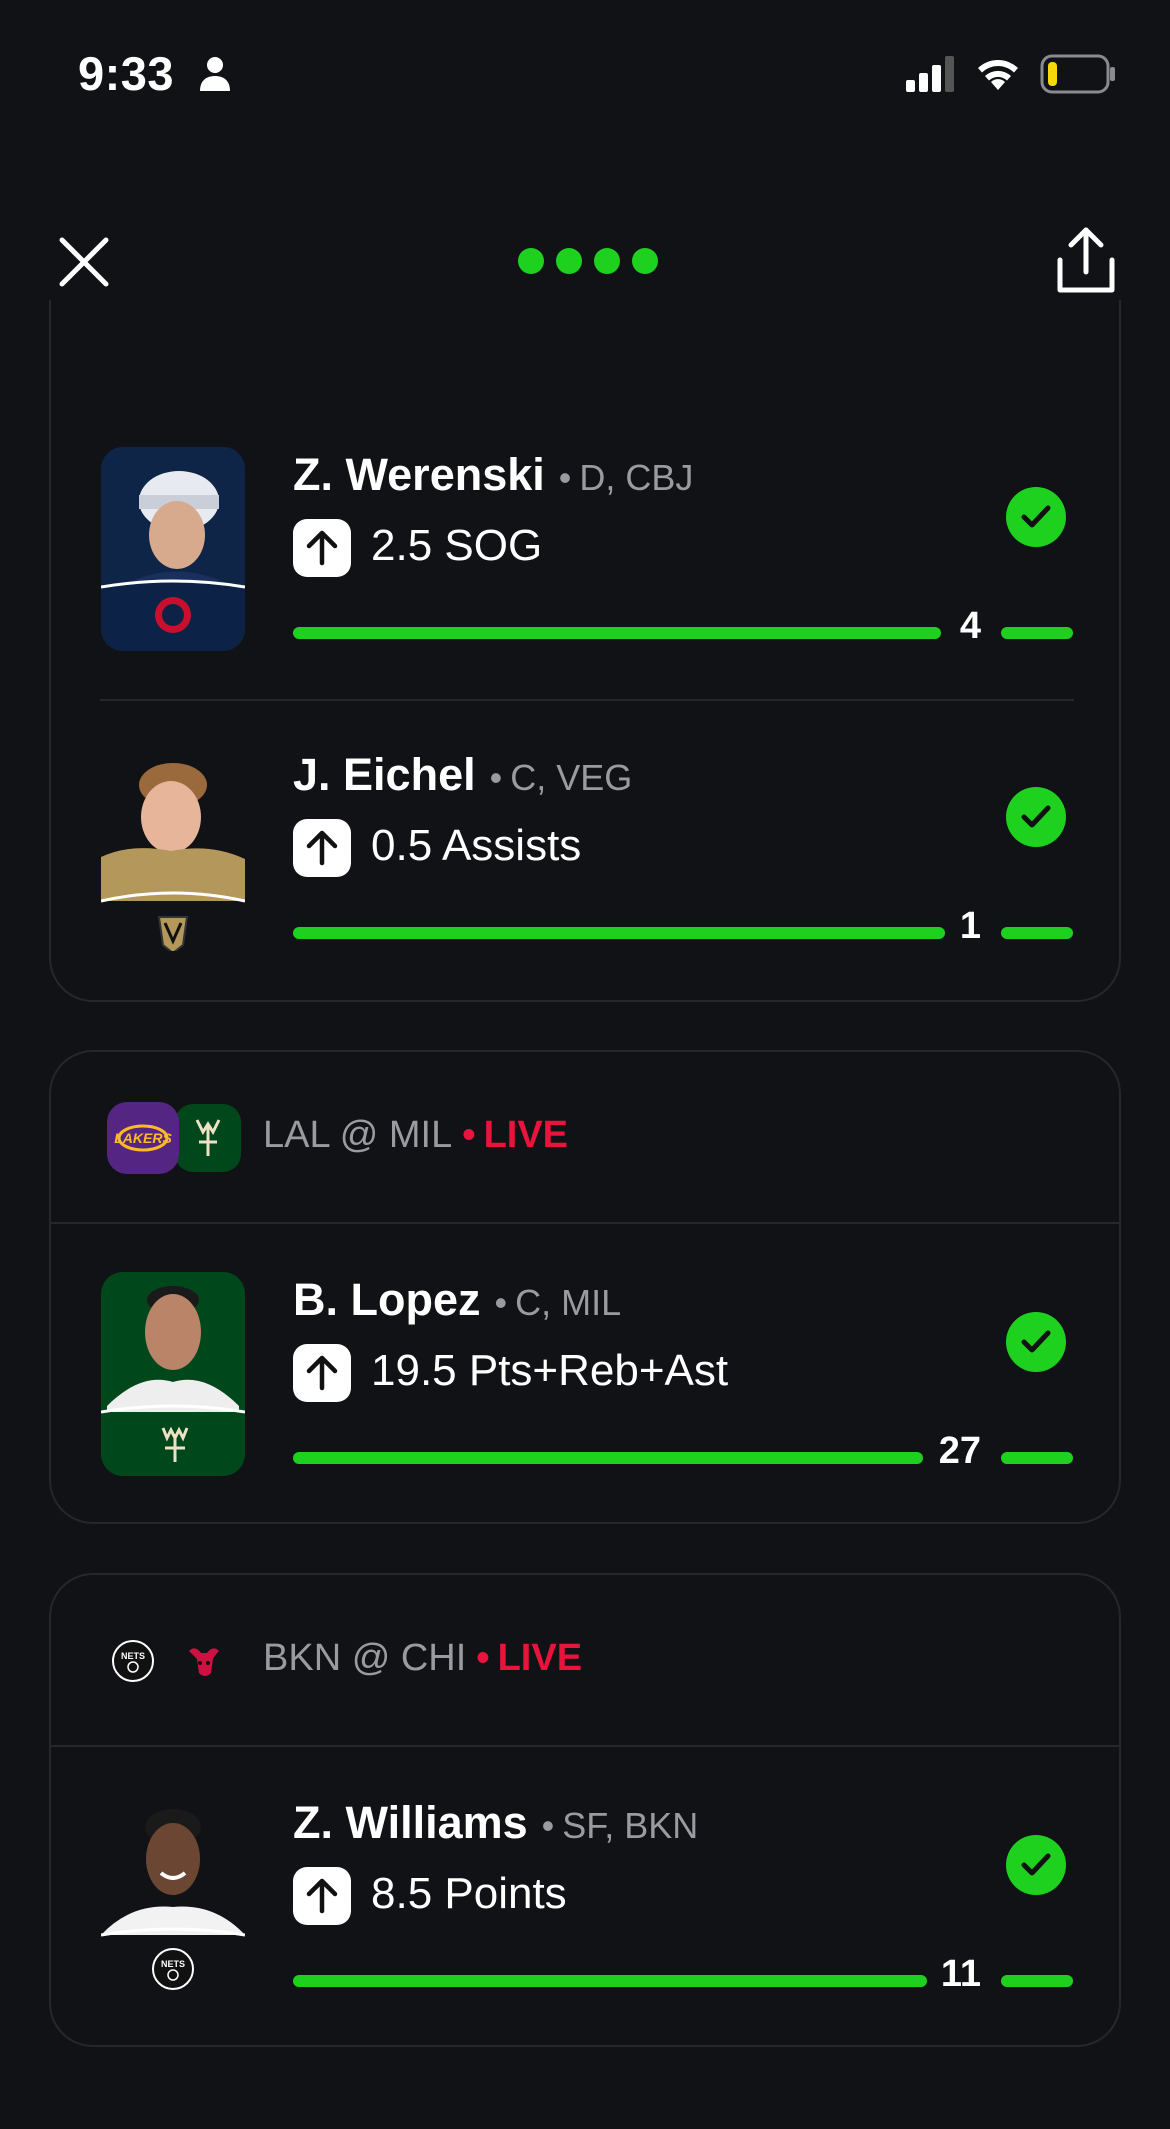  I want to click on matchup-text: LAL @ MIL, so click(358, 1135).